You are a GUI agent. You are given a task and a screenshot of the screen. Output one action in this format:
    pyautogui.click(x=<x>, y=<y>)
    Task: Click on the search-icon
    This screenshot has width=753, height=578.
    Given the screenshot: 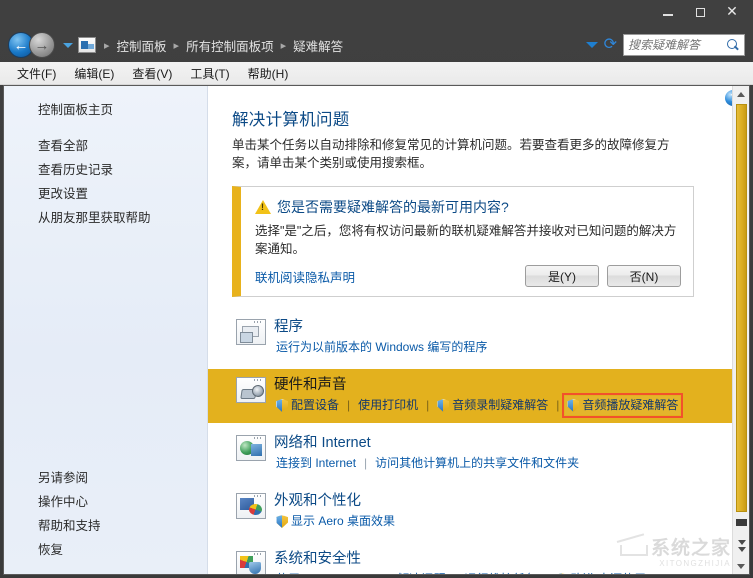 What is the action you would take?
    pyautogui.click(x=733, y=45)
    